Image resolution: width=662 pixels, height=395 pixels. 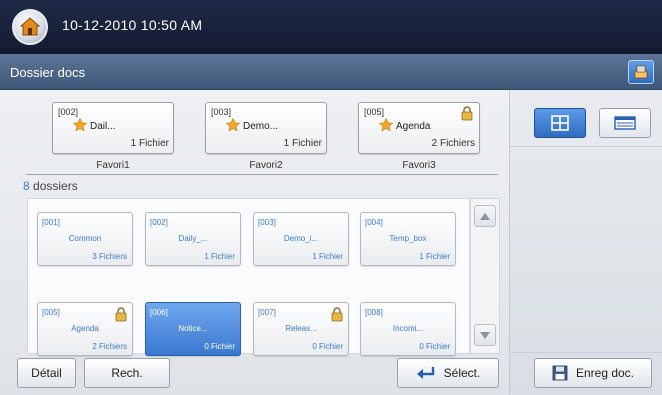 I want to click on favorite-code: [002], so click(x=68, y=112).